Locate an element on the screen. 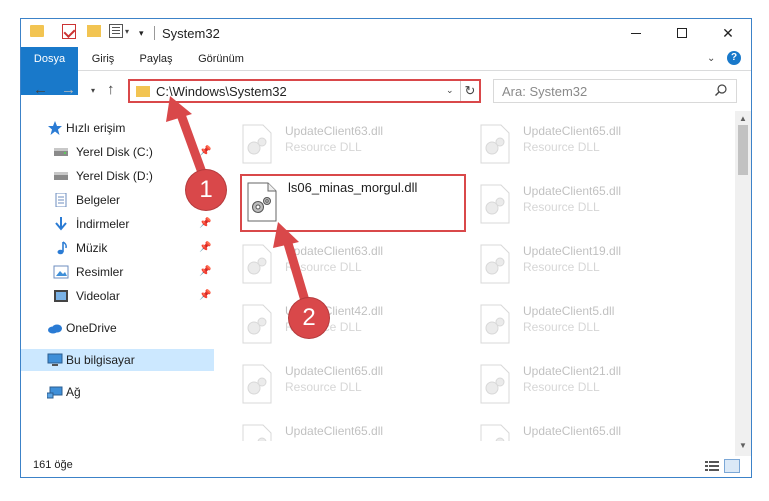 The width and height of the screenshot is (769, 501). close-icon: ✕ is located at coordinates (728, 32).